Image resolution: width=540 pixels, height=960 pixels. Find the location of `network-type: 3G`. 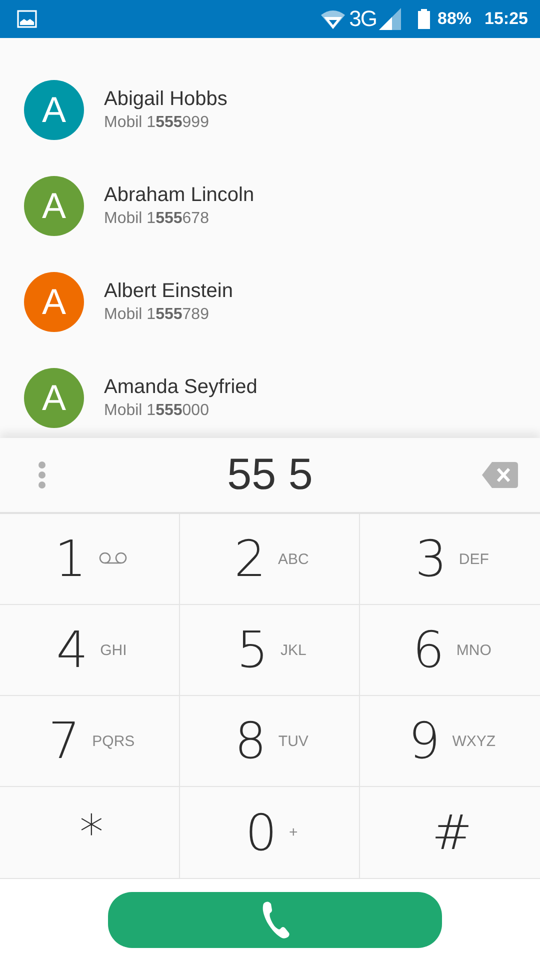

network-type: 3G is located at coordinates (362, 19).